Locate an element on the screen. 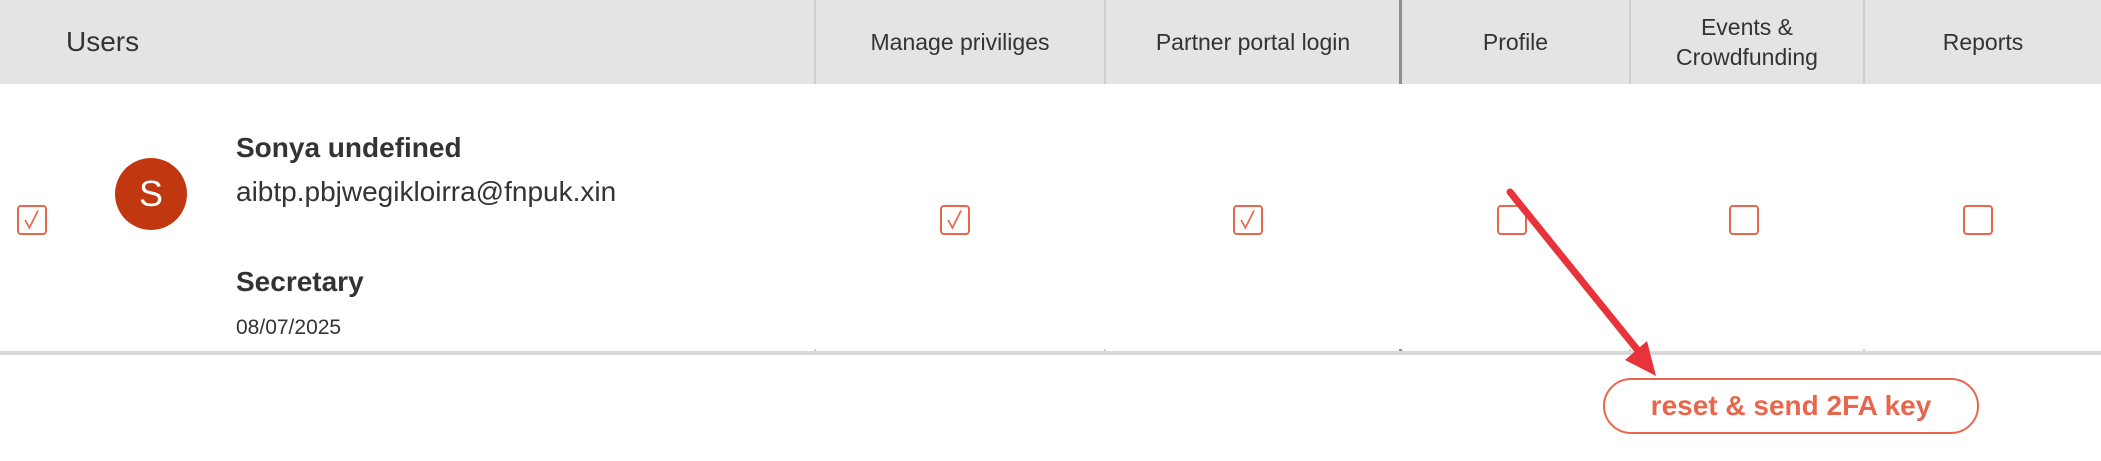 The image size is (2101, 461). partner-portal-login-checkbox is located at coordinates (1248, 220).